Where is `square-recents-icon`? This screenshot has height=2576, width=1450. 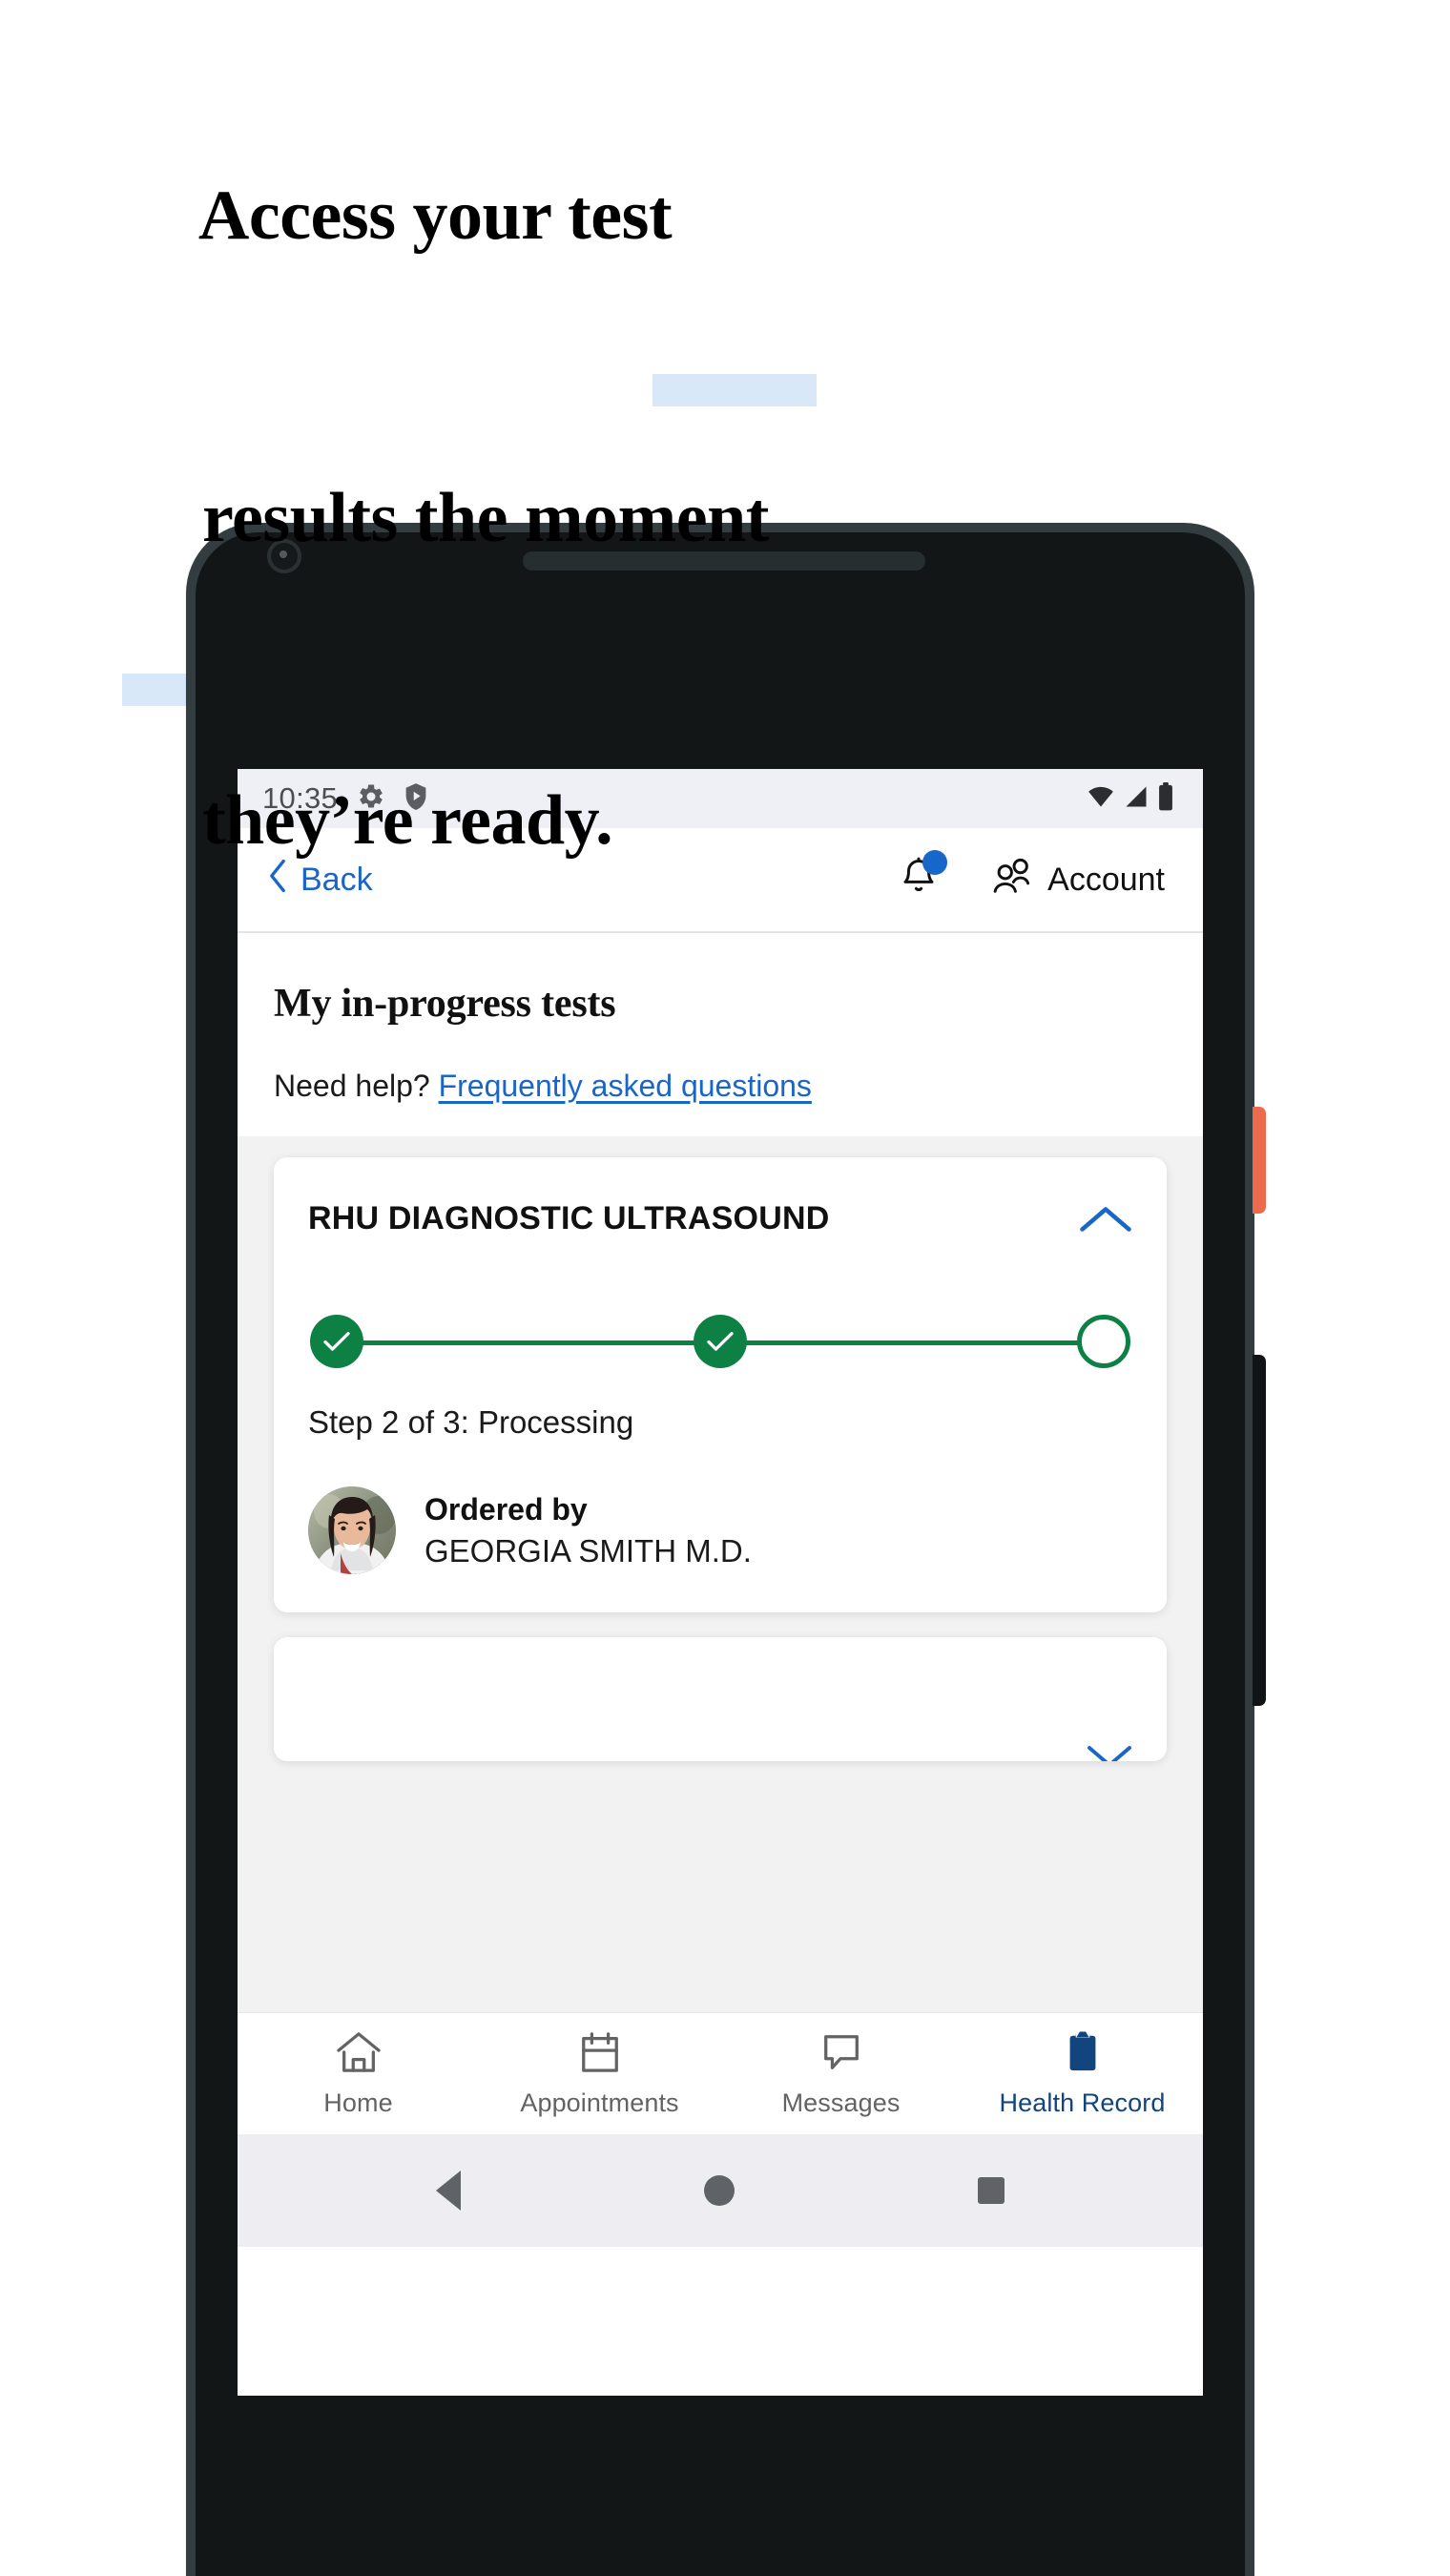 square-recents-icon is located at coordinates (992, 2190).